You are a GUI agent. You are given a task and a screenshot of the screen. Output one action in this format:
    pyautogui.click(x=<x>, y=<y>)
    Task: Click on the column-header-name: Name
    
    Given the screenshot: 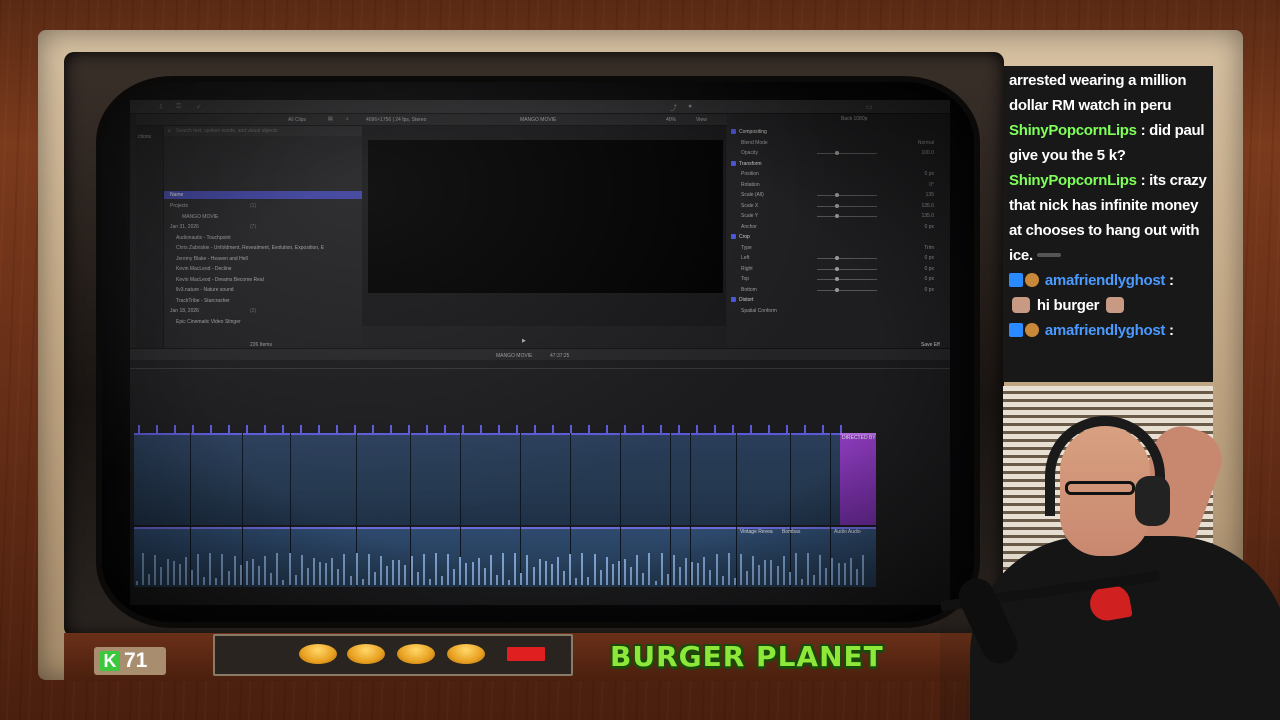 What is the action you would take?
    pyautogui.click(x=263, y=195)
    